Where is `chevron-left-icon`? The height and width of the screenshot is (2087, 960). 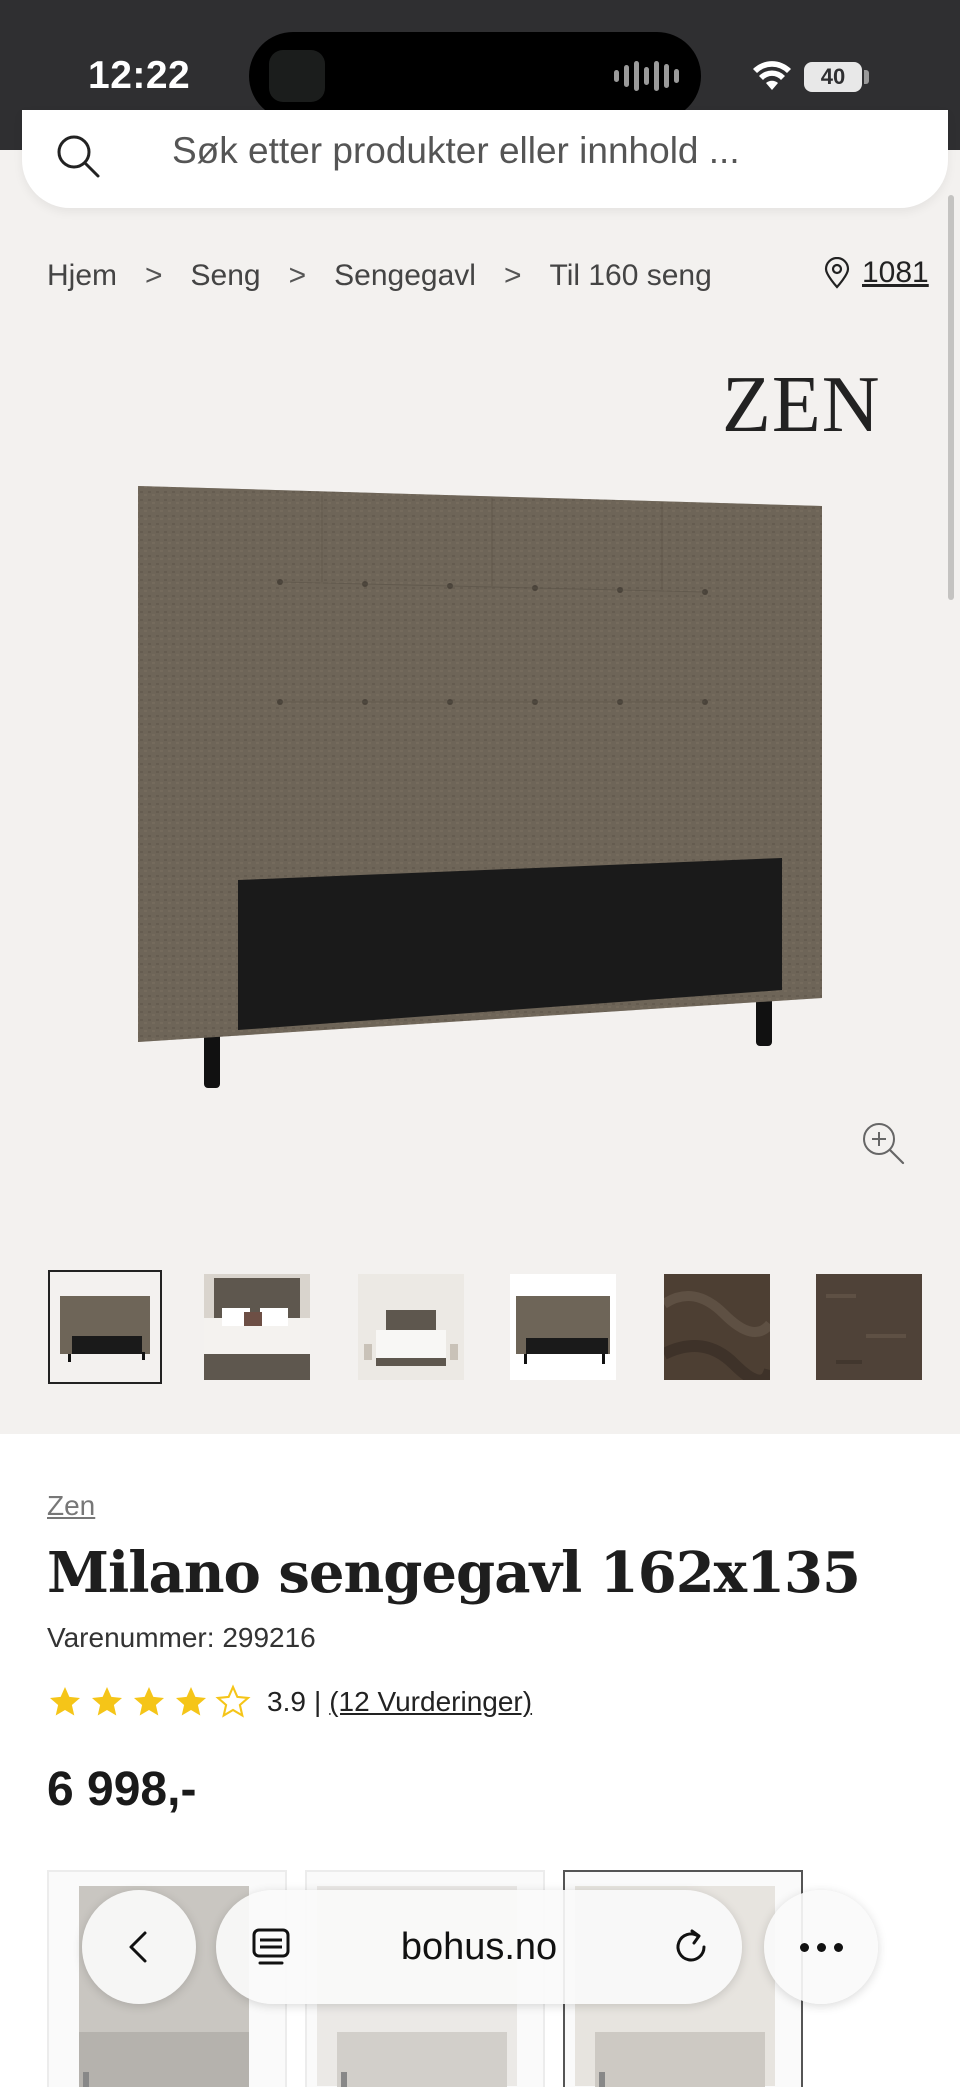
chevron-left-icon is located at coordinates (138, 1947).